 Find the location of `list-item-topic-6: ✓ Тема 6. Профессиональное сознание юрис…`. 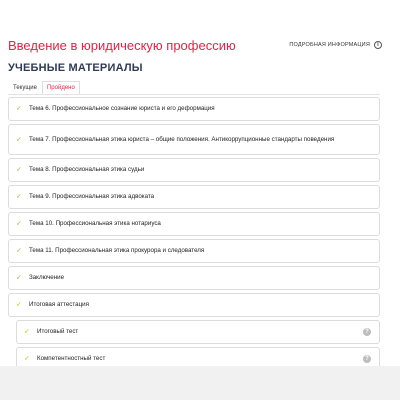

list-item-topic-6: ✓ Тема 6. Профессиональное сознание юрис… is located at coordinates (194, 109).